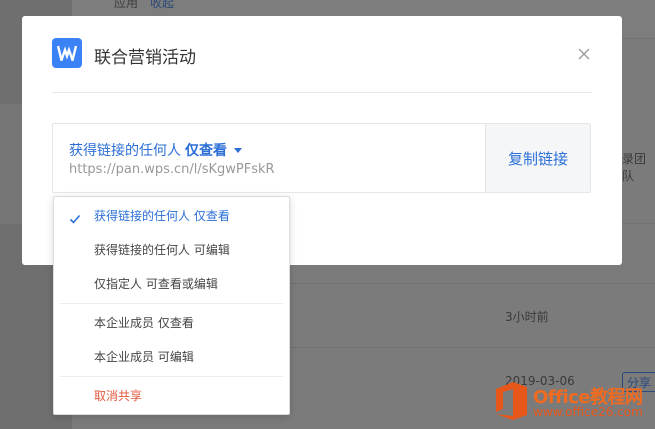 This screenshot has height=429, width=655. I want to click on menu-item-specified-people: 仅指定人 可查看或编辑, so click(171, 284).